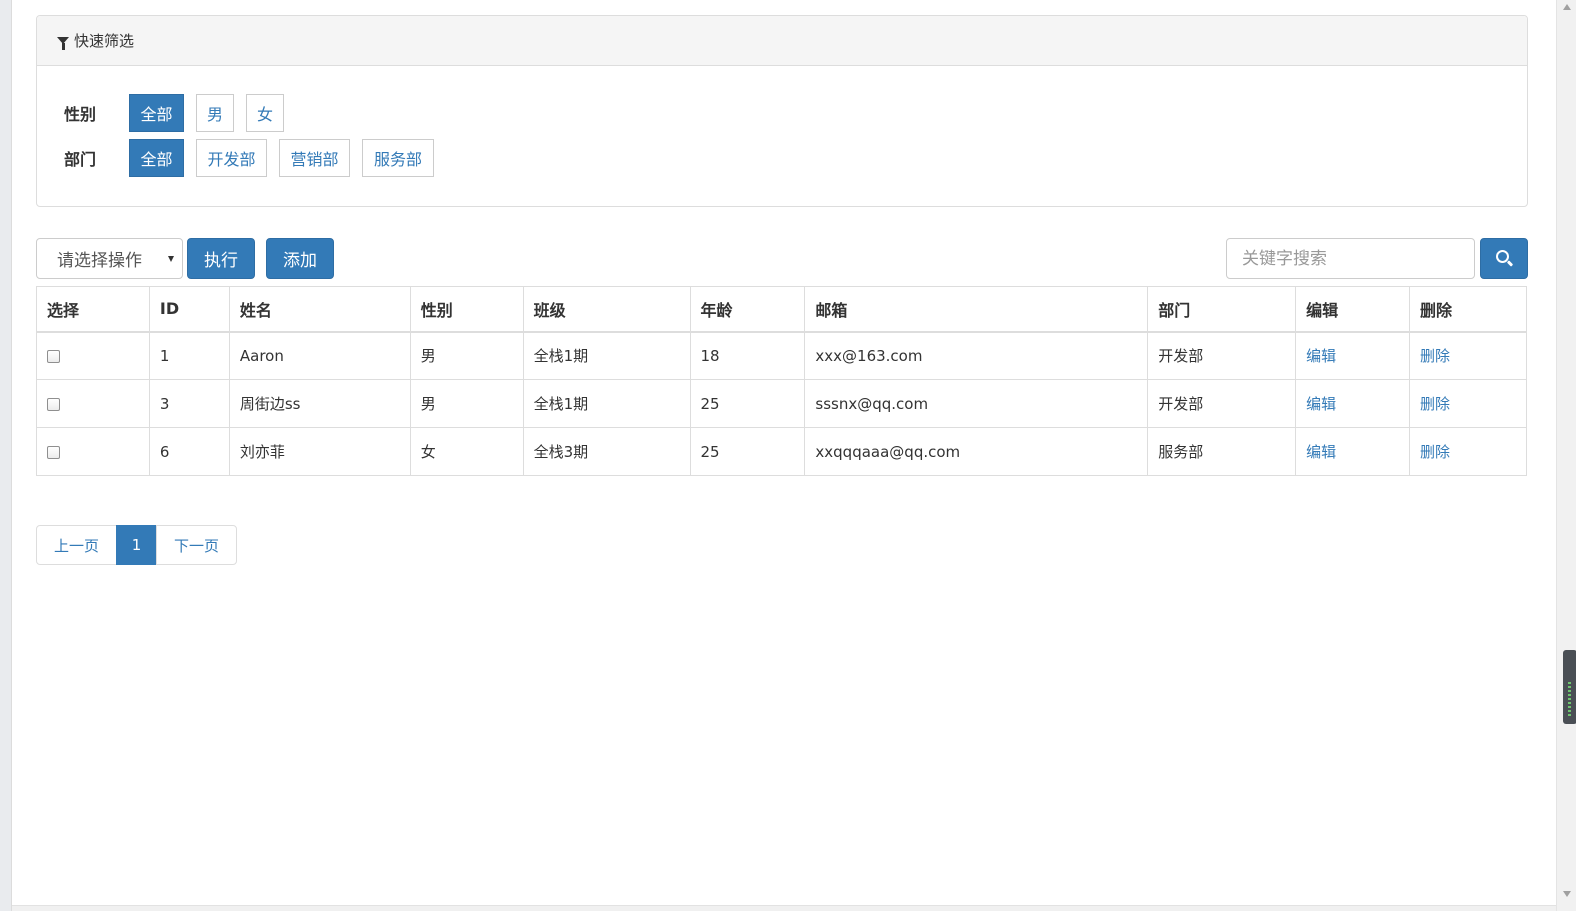 The height and width of the screenshot is (911, 1576). Describe the element at coordinates (6, 455) in the screenshot. I see `left-gutter` at that location.